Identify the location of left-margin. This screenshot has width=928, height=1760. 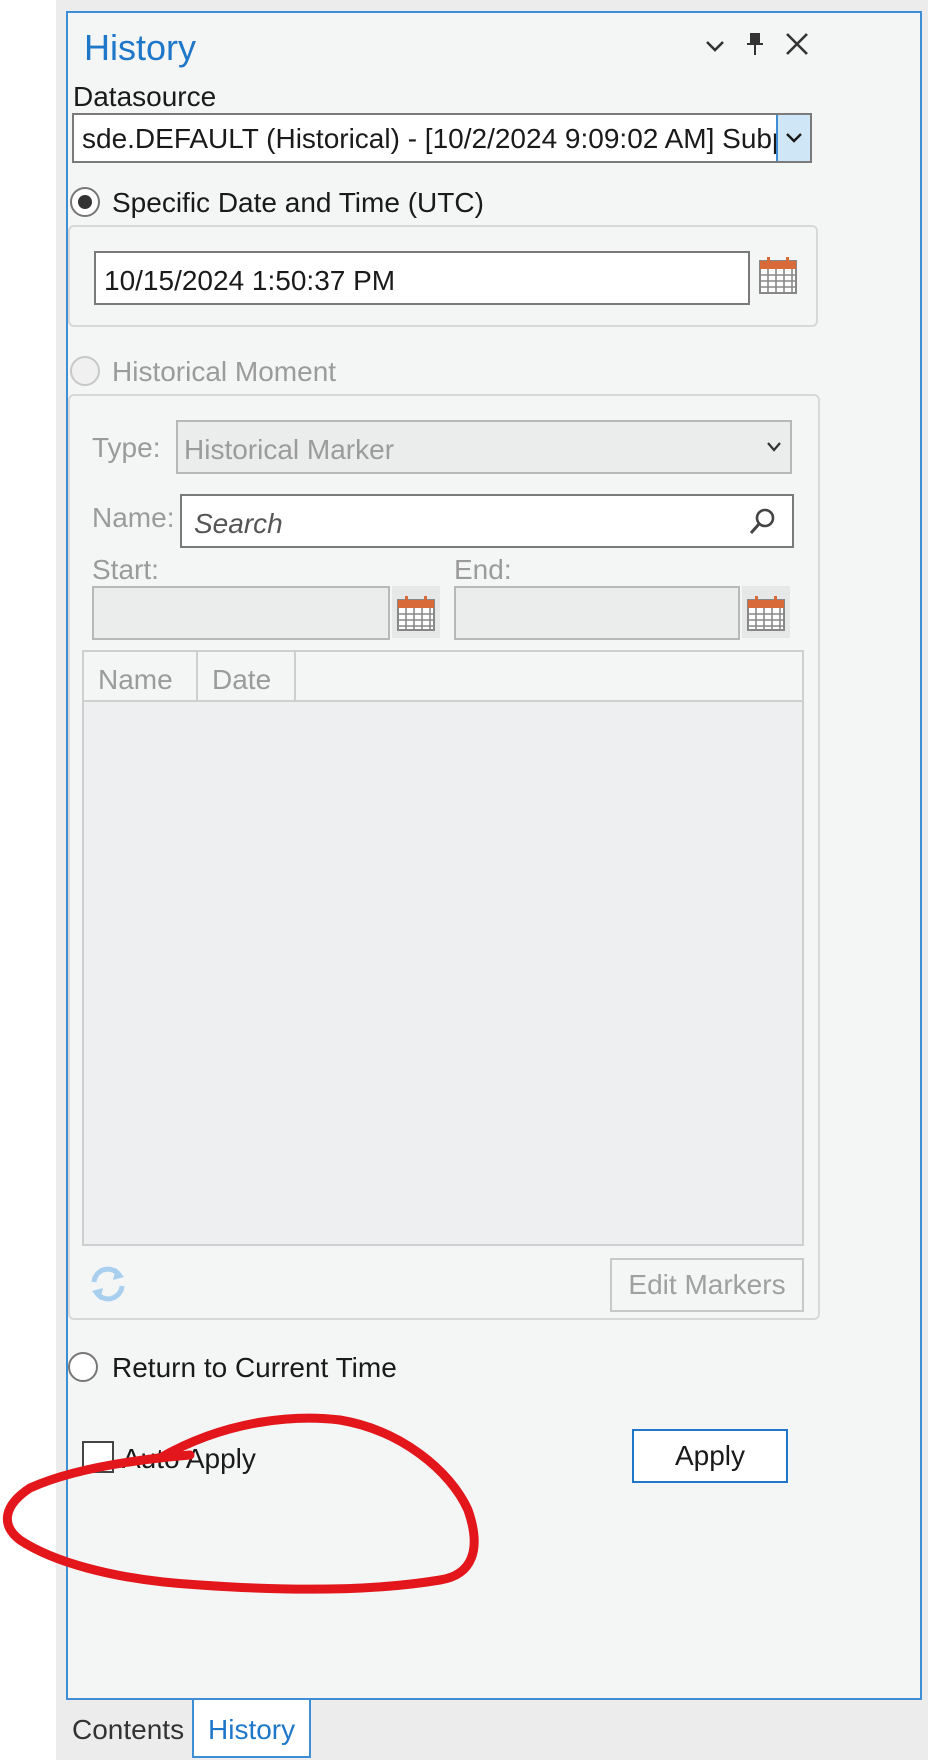
(28, 880).